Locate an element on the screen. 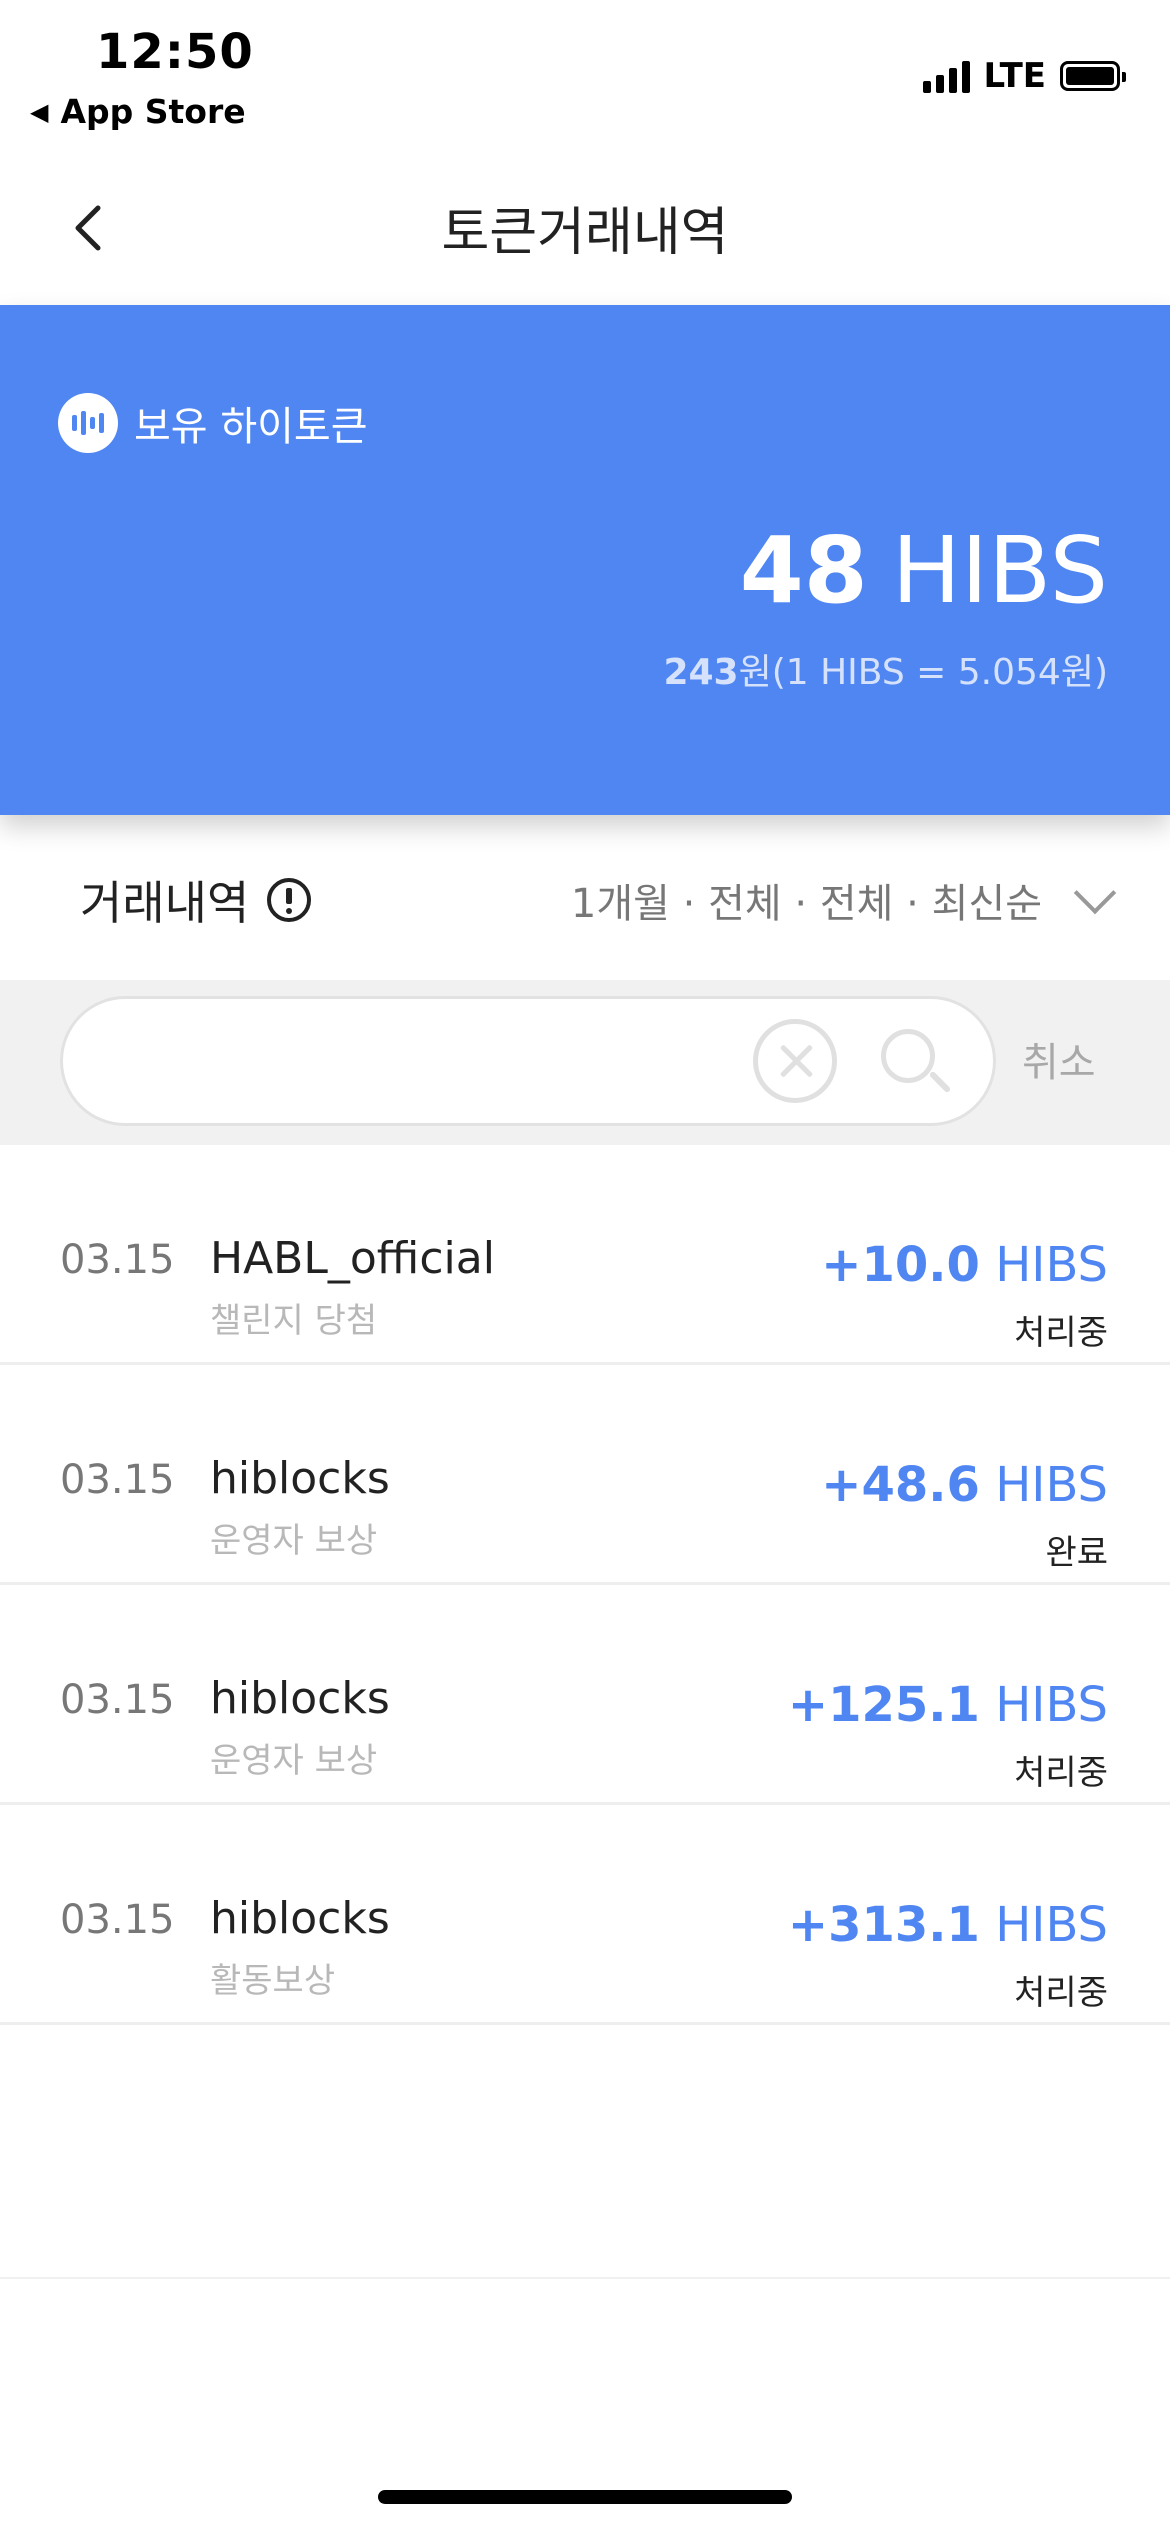 The image size is (1170, 2532). clear-icon is located at coordinates (795, 1061).